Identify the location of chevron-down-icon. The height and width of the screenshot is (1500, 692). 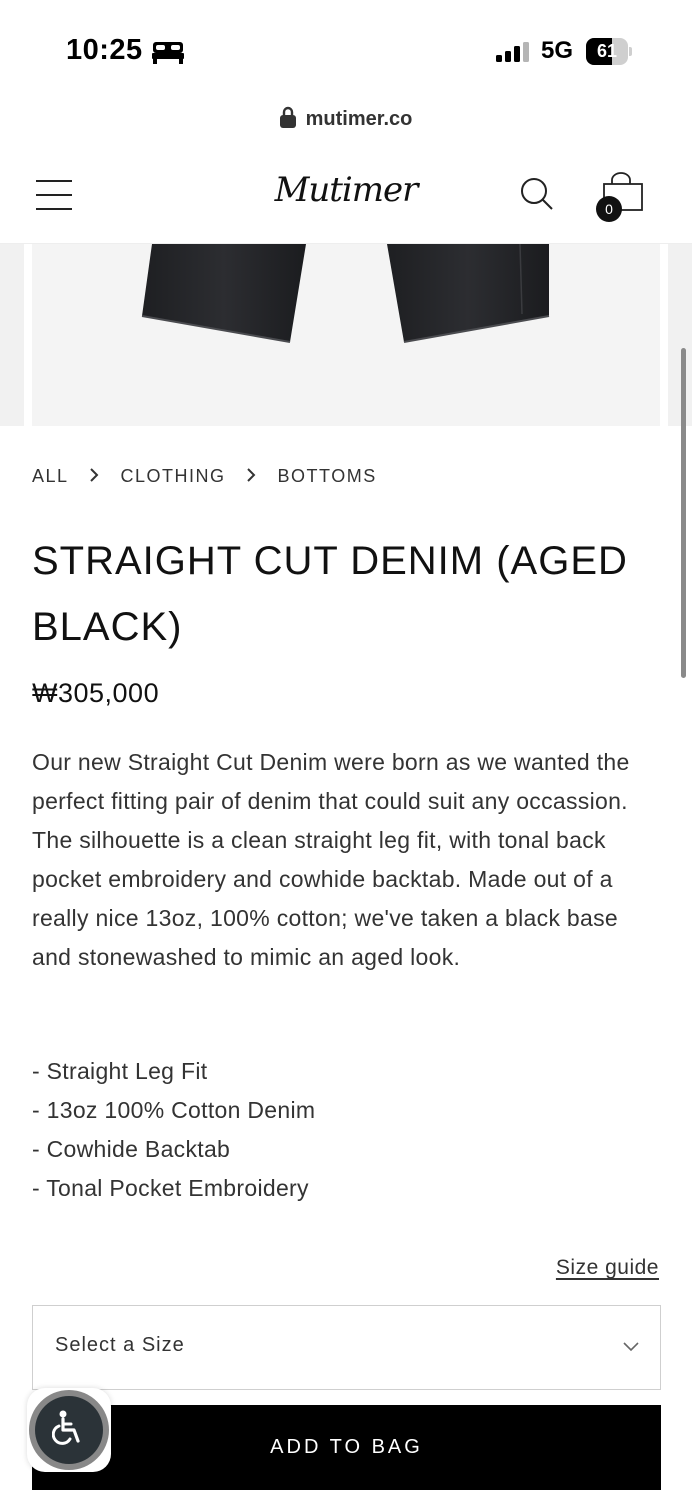
(631, 1349).